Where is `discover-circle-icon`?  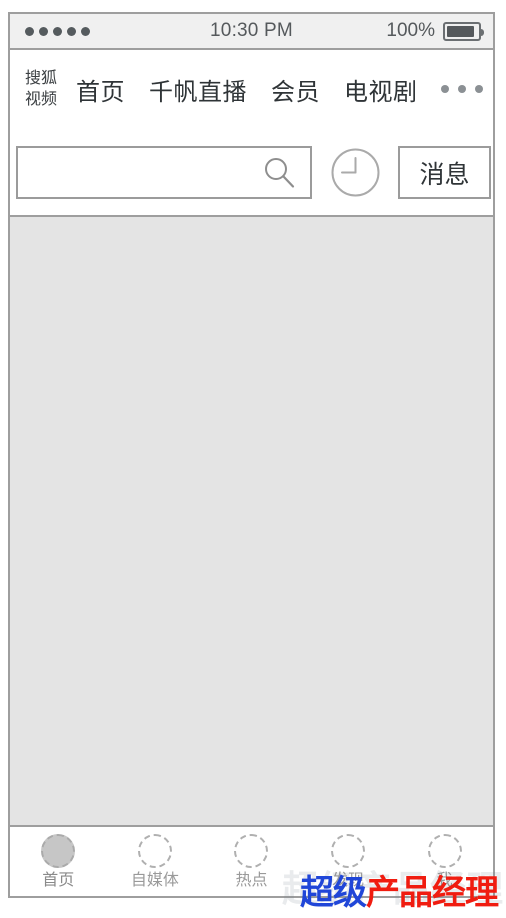
discover-circle-icon is located at coordinates (348, 850).